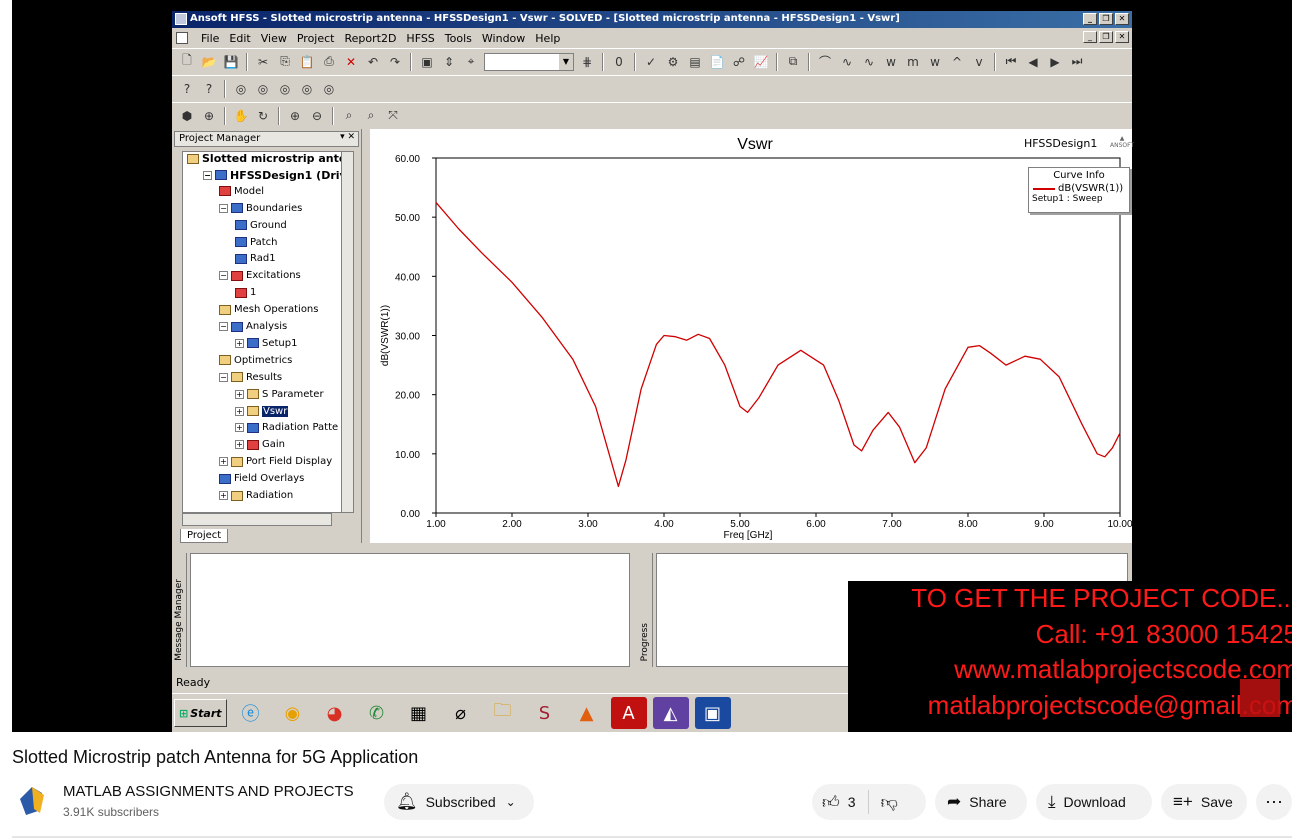 The width and height of the screenshot is (1304, 838). What do you see at coordinates (461, 713) in the screenshot?
I see `tool-icon: ⌀` at bounding box center [461, 713].